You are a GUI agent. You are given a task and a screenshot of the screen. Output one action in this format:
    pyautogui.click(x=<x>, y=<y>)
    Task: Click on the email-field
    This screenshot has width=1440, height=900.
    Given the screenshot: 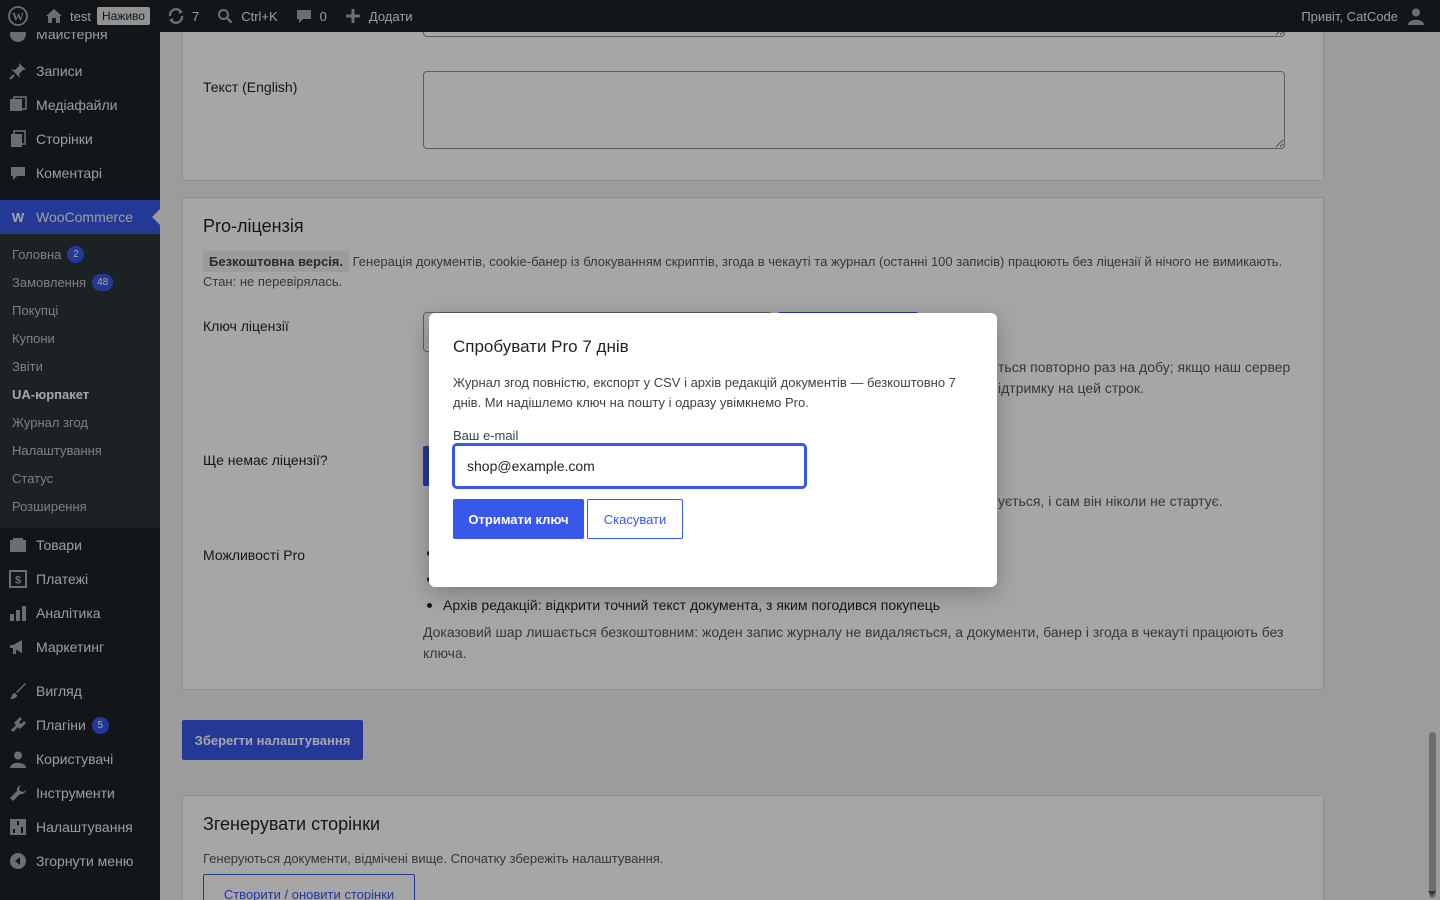 What is the action you would take?
    pyautogui.click(x=629, y=466)
    